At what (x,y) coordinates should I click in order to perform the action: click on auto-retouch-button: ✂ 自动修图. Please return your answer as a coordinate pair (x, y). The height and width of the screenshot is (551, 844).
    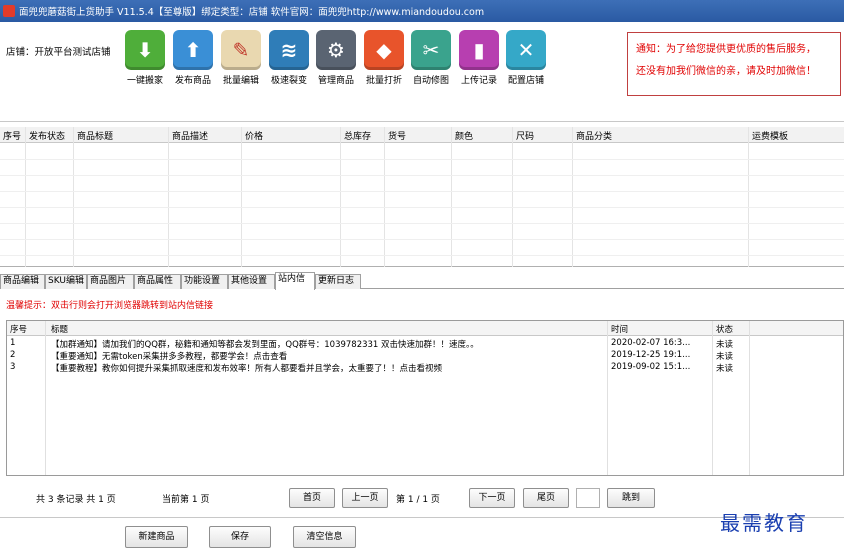
    Looking at the image, I should click on (431, 58).